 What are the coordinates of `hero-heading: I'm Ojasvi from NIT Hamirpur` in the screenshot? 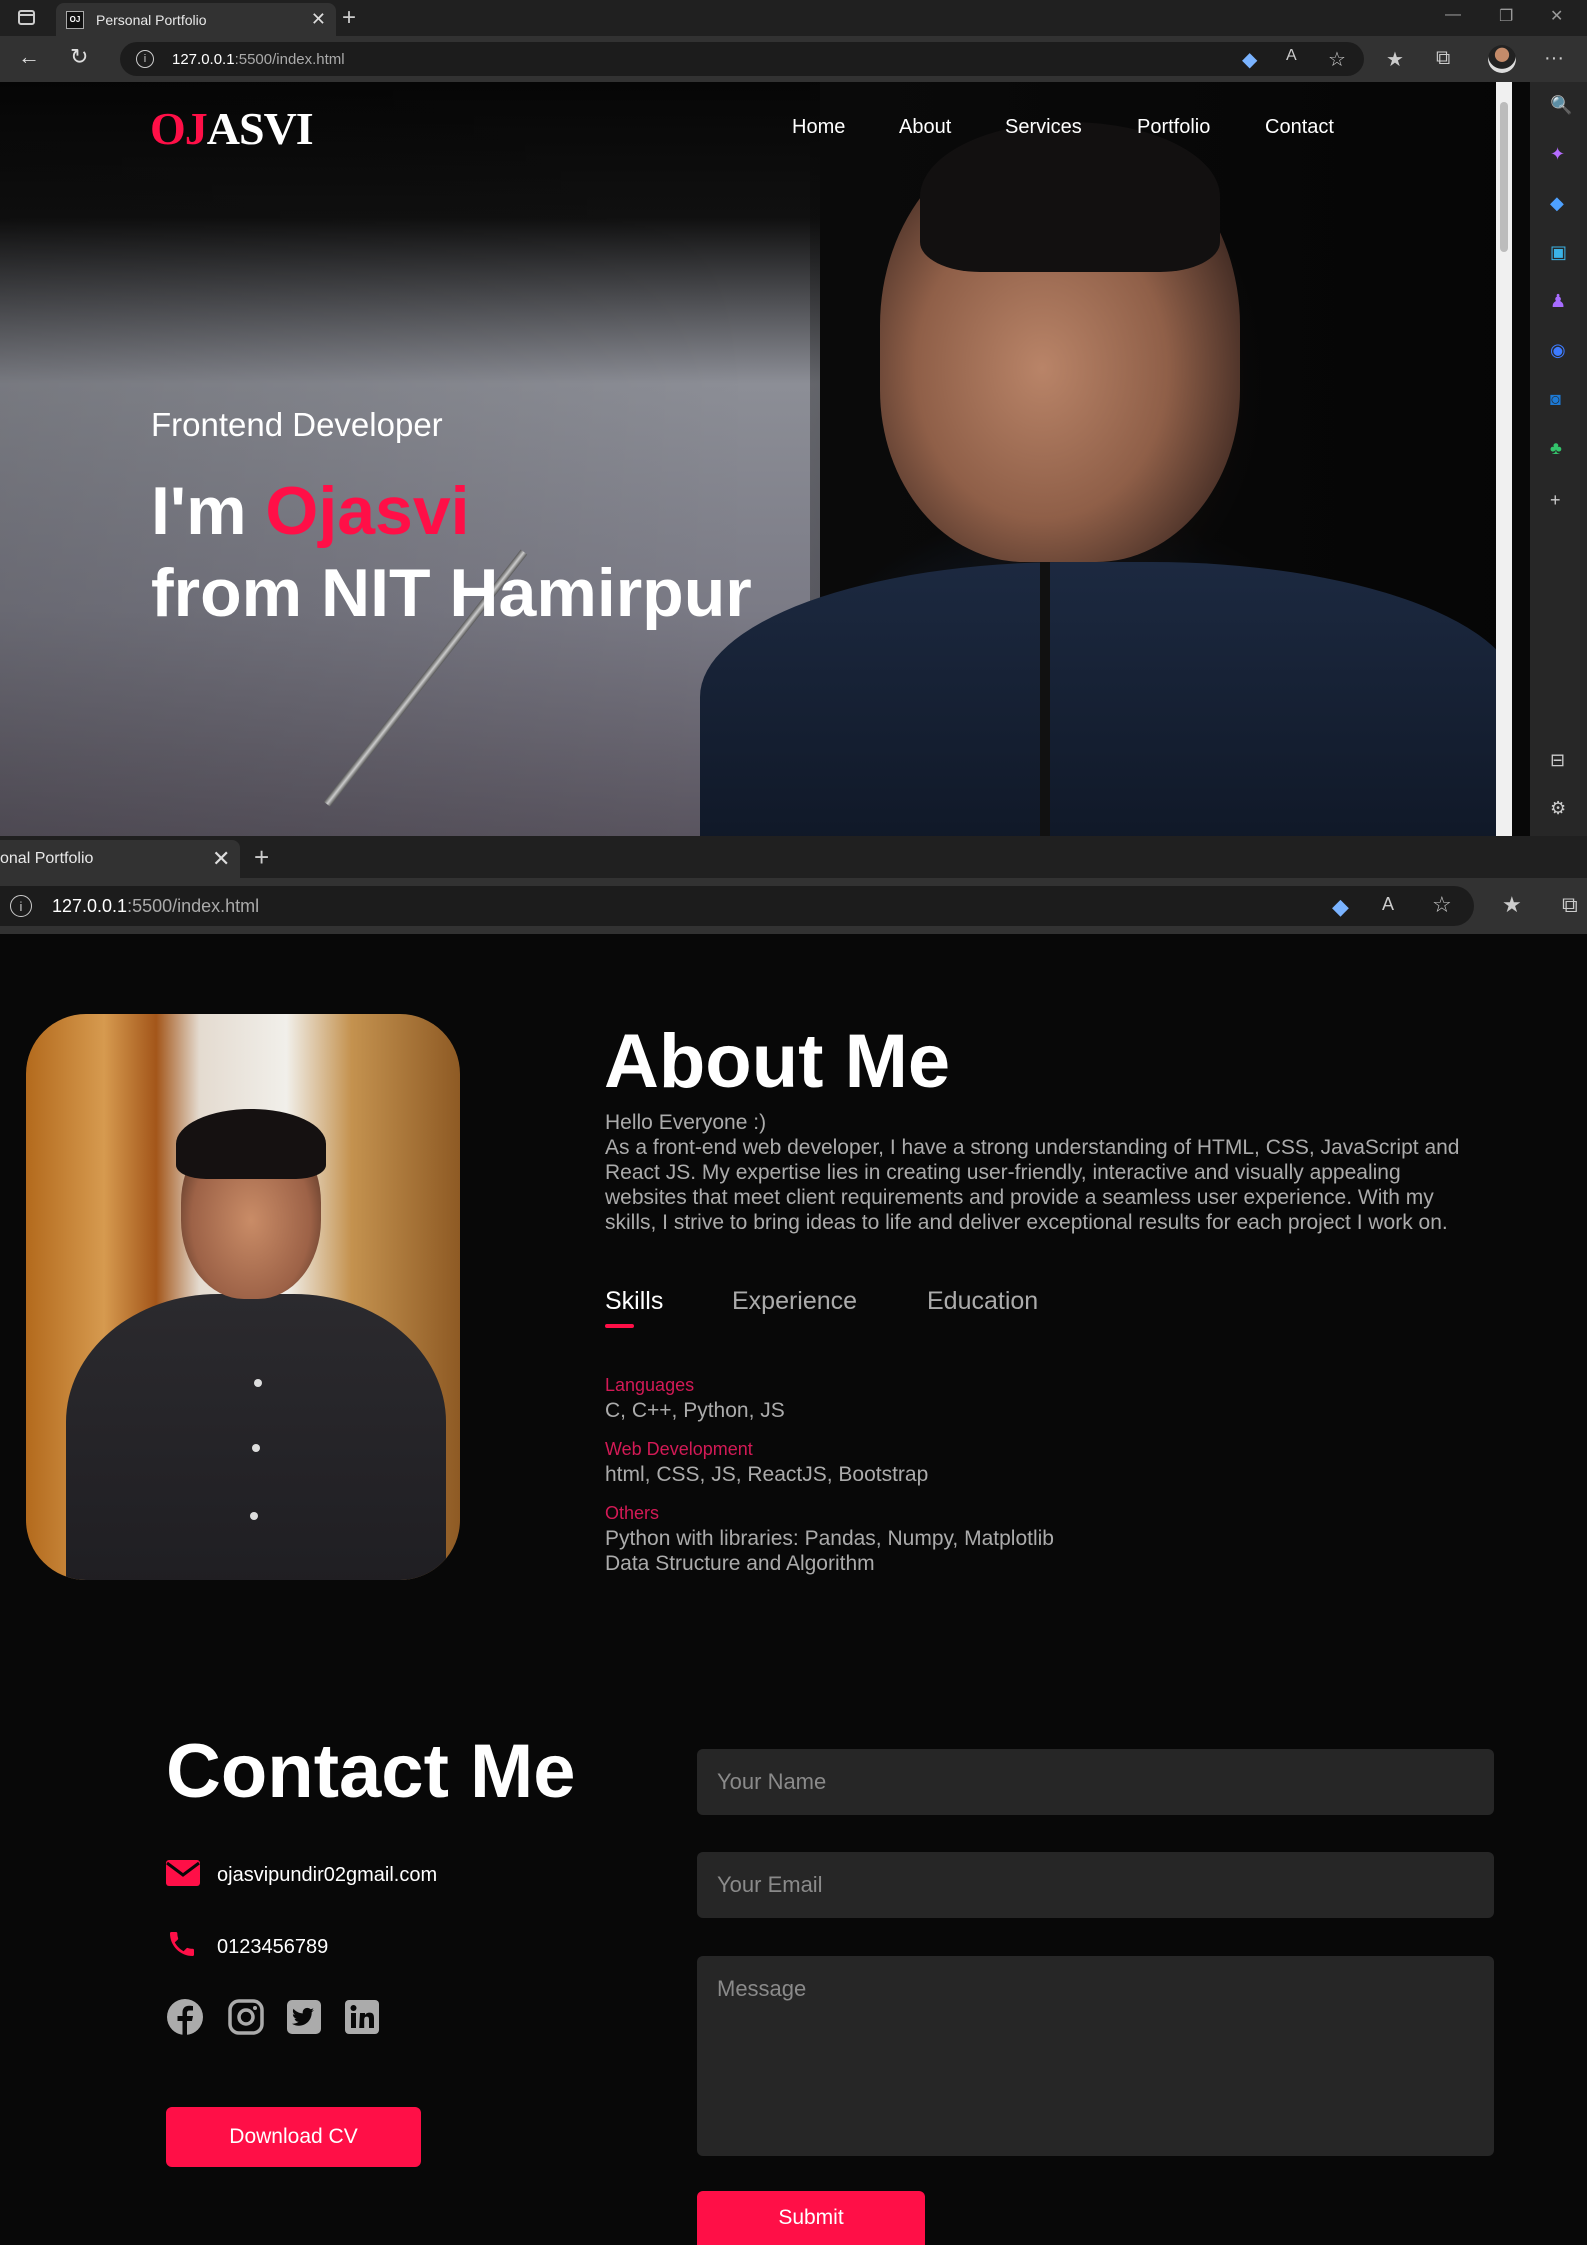 It's located at (451, 552).